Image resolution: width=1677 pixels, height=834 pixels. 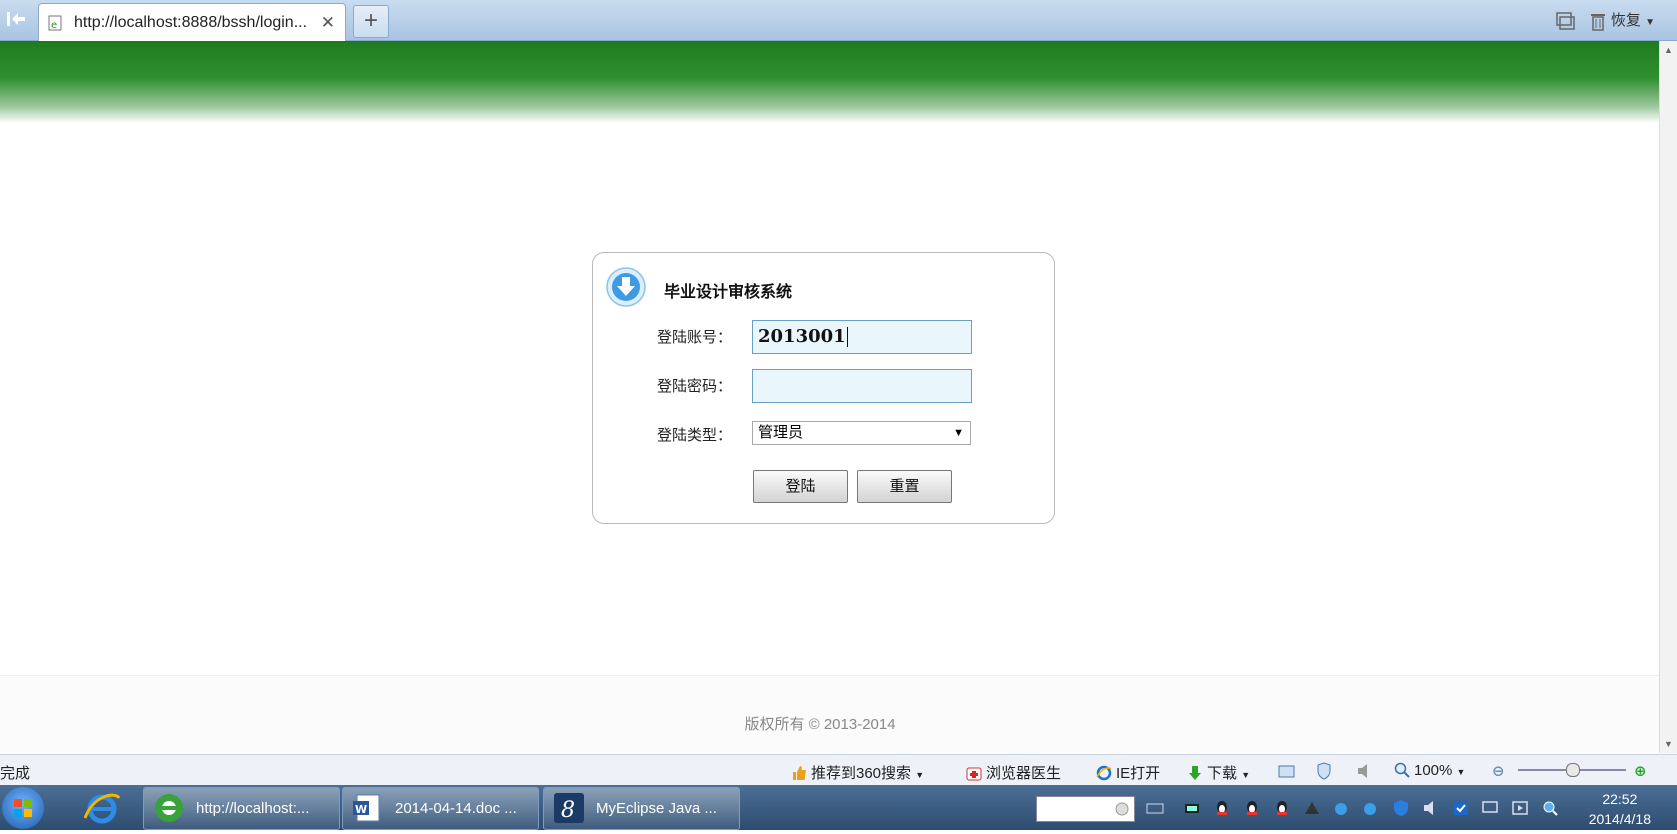 I want to click on search-icon, so click(x=1122, y=809).